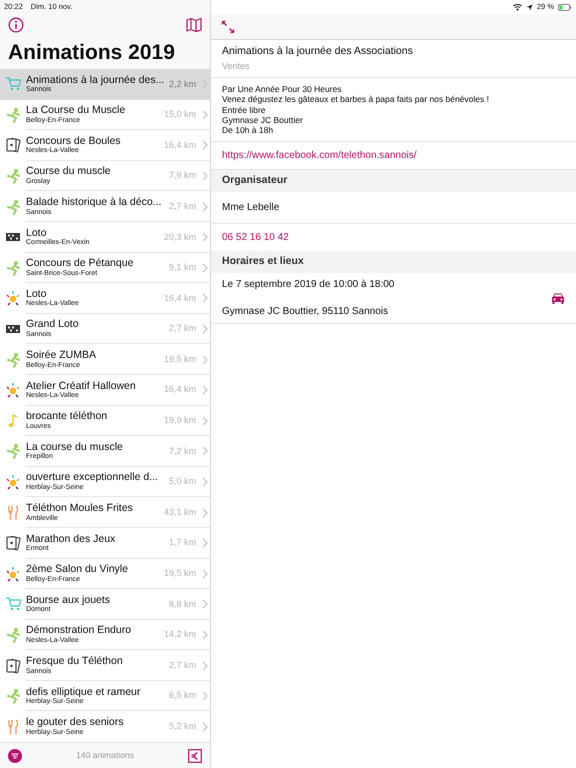  What do you see at coordinates (180, 115) in the screenshot?
I see `event-distance: 15,0 km` at bounding box center [180, 115].